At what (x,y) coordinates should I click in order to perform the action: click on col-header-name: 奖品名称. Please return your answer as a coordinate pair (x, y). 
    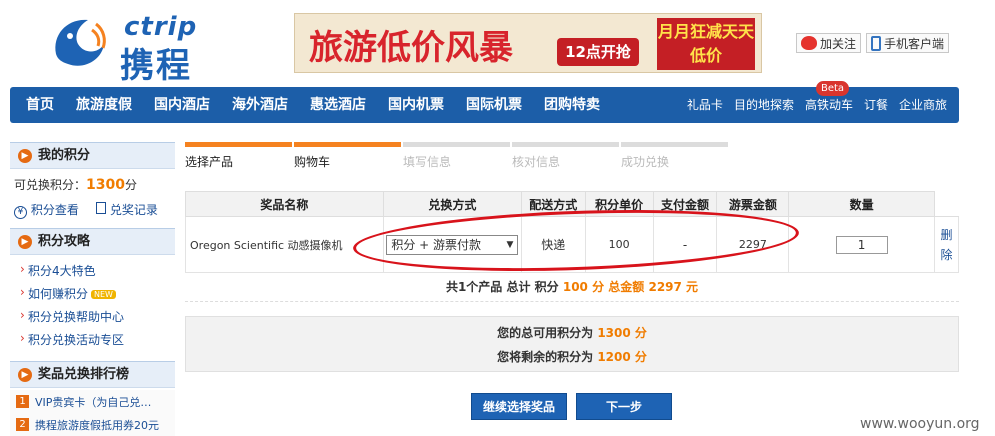
    Looking at the image, I should click on (284, 204).